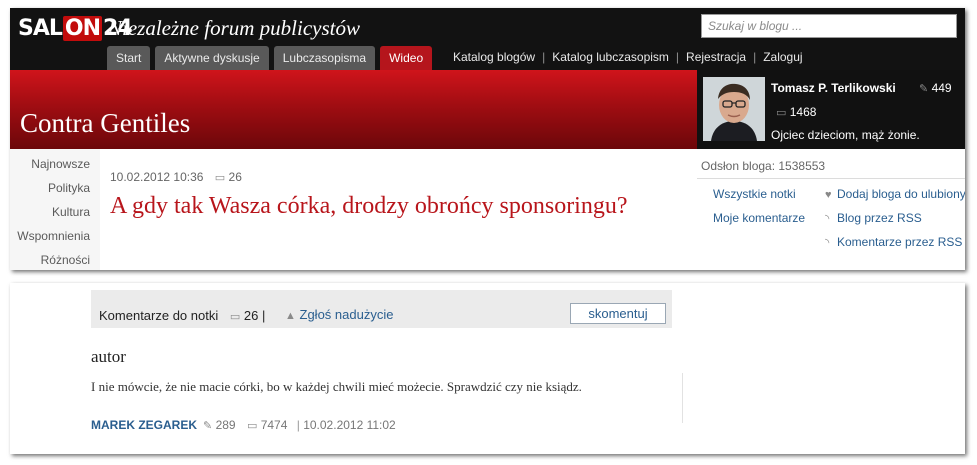 The image size is (977, 465). What do you see at coordinates (879, 218) in the screenshot?
I see `blog-rss-label: Blog przez RSS` at bounding box center [879, 218].